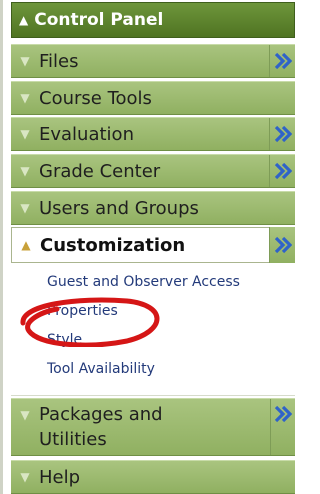  I want to click on expand-packages-button, so click(282, 427).